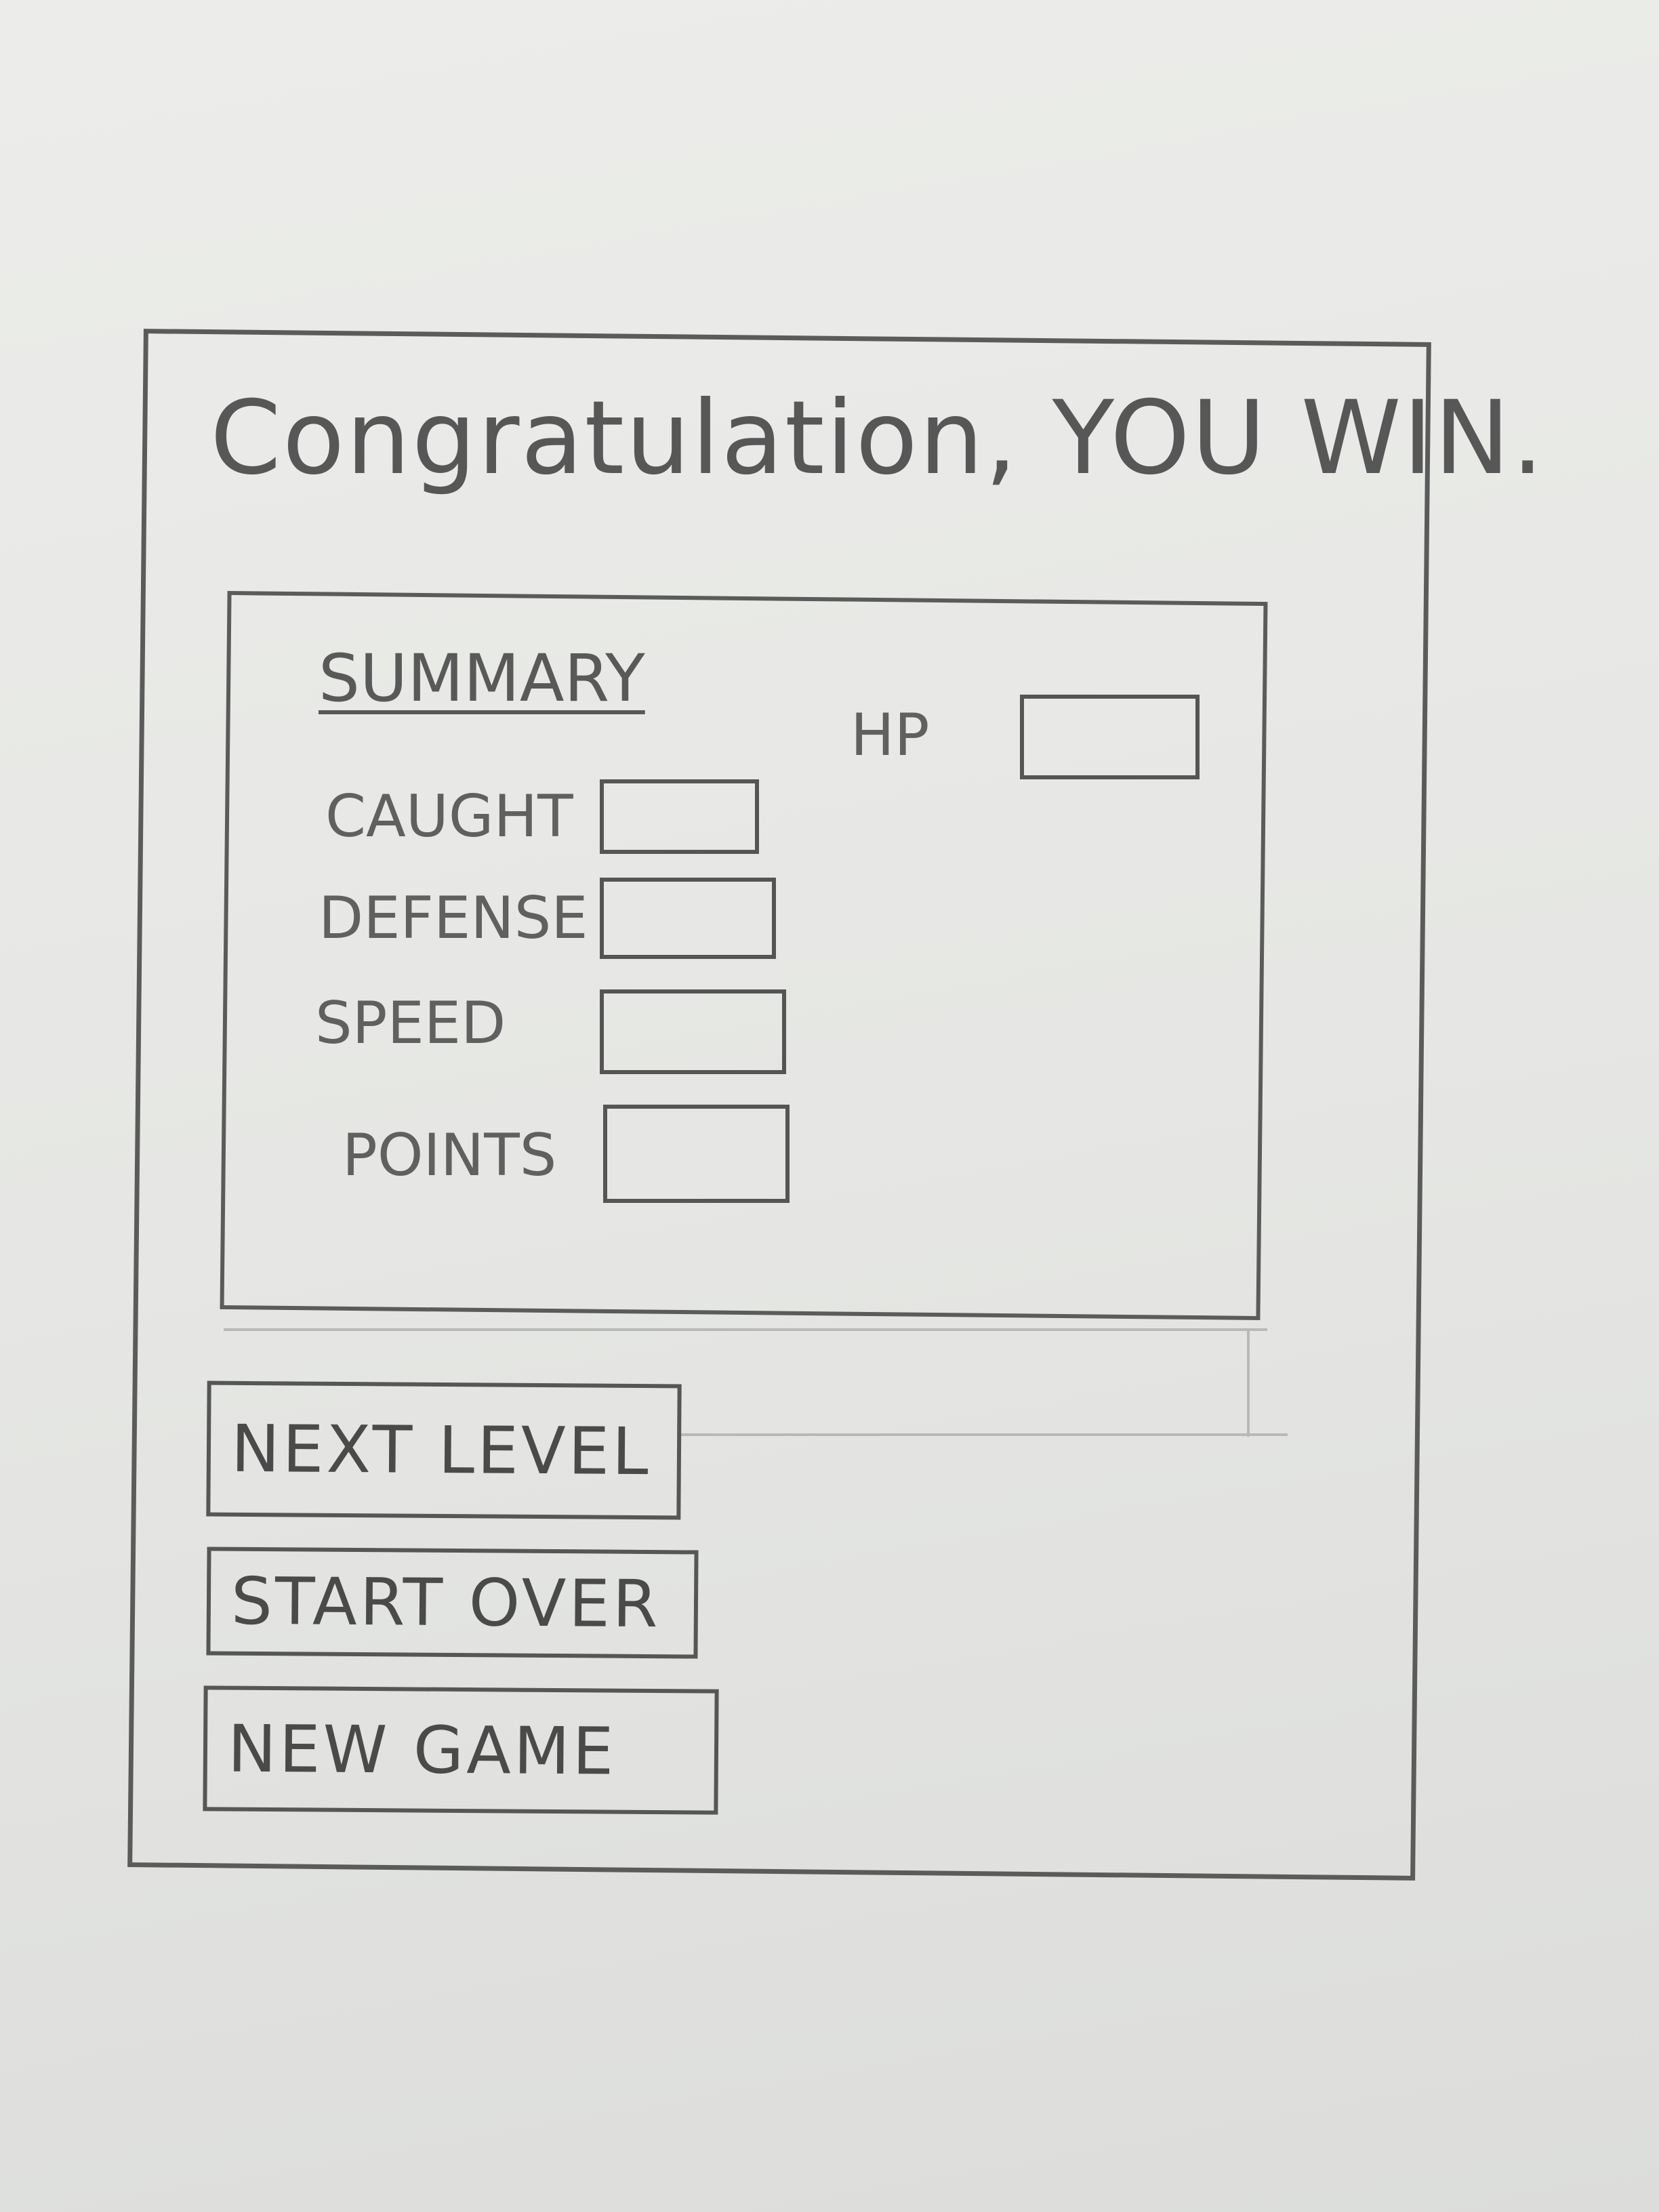 The image size is (1659, 2212). I want to click on speed-label: SPEED, so click(411, 1023).